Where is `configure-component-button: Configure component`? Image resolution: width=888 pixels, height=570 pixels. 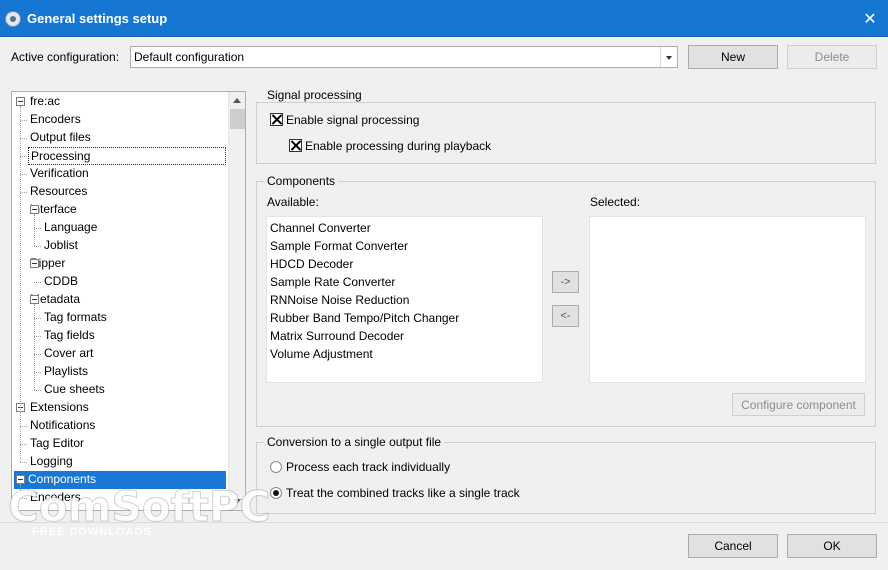
configure-component-button: Configure component is located at coordinates (798, 404).